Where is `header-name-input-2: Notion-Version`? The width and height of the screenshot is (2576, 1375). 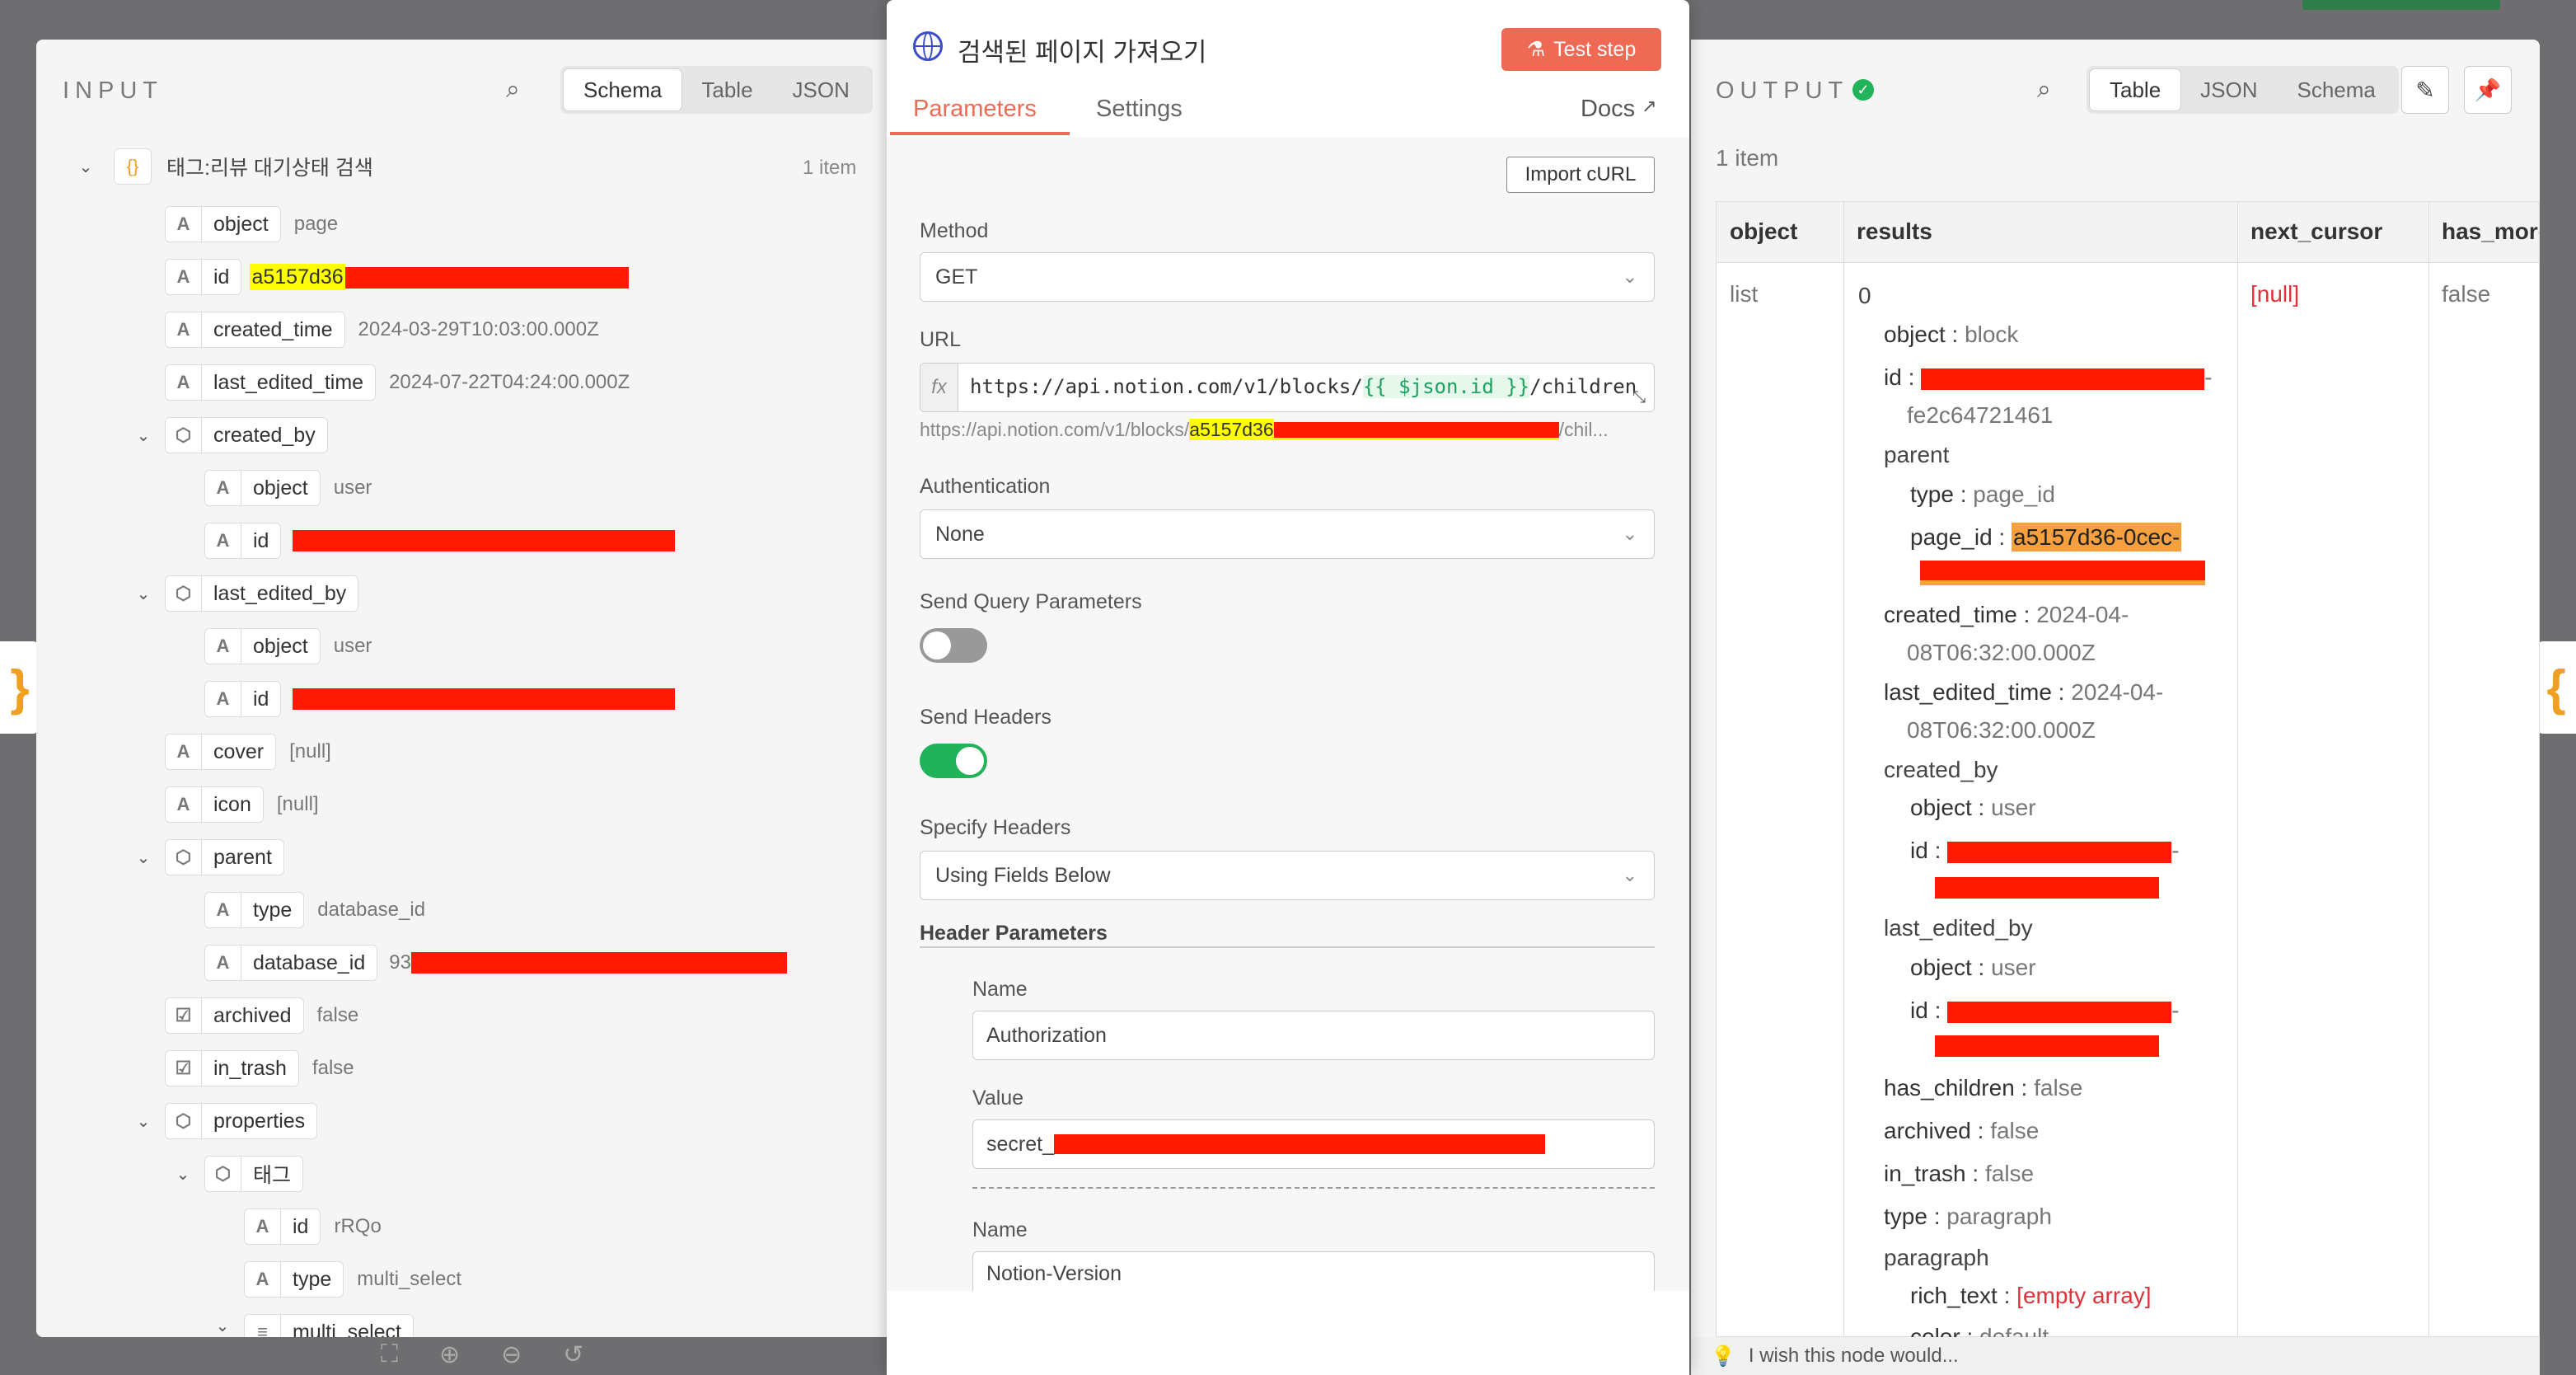 header-name-input-2: Notion-Version is located at coordinates (1313, 1271).